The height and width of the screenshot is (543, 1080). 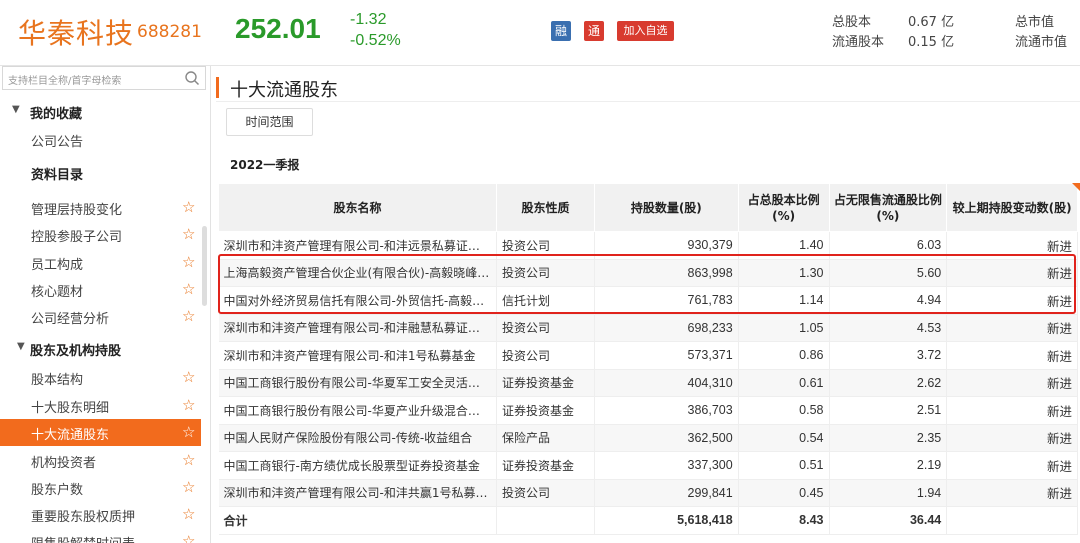 I want to click on cell-shares: 573,371, so click(x=666, y=355).